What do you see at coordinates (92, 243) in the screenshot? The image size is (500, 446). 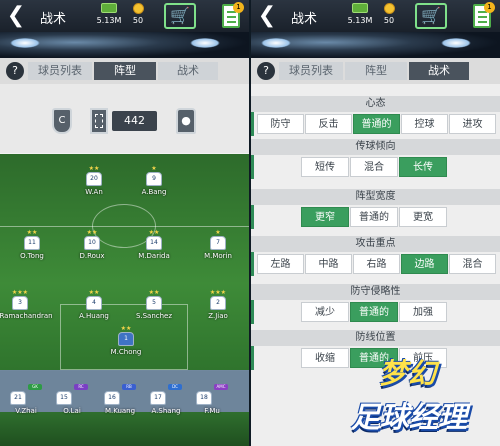 I see `shirt-icon: 10` at bounding box center [92, 243].